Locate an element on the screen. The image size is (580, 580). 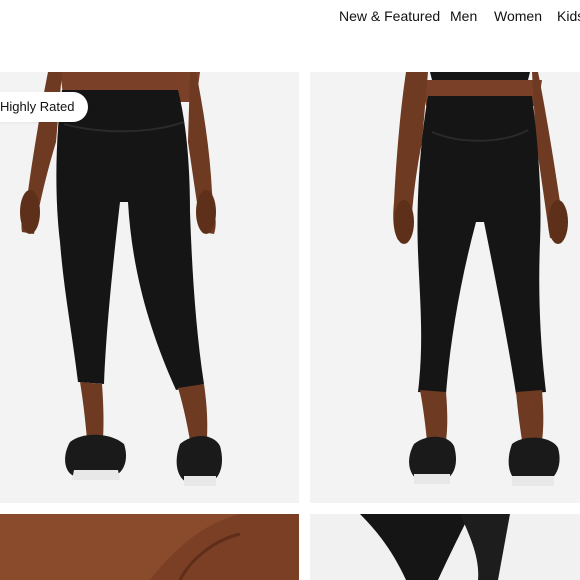
waistband-detail-illustration is located at coordinates (445, 547).